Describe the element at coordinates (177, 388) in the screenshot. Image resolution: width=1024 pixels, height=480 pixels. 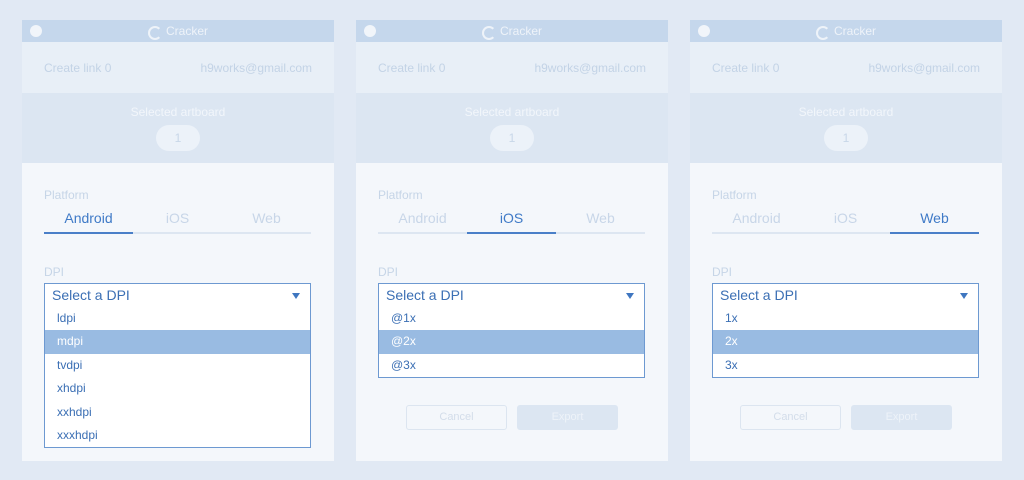
I see `dpi-option-xhdpi: xhdpi` at that location.